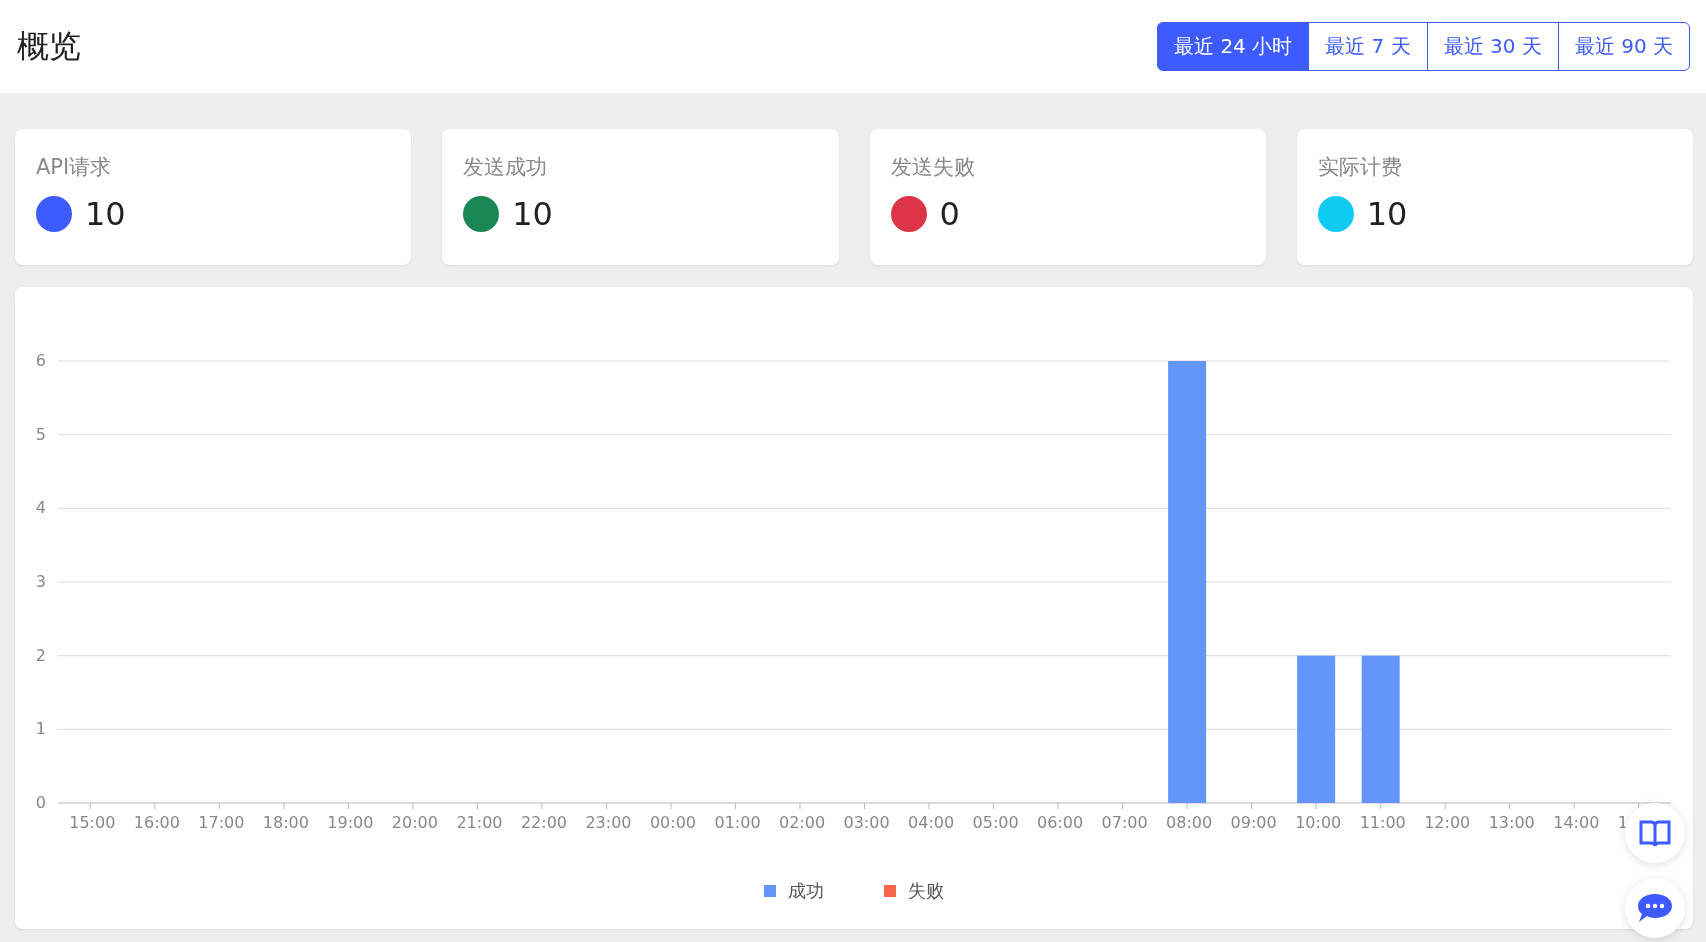 Image resolution: width=1706 pixels, height=942 pixels. Describe the element at coordinates (40, 802) in the screenshot. I see `y-axis-label: 0` at that location.